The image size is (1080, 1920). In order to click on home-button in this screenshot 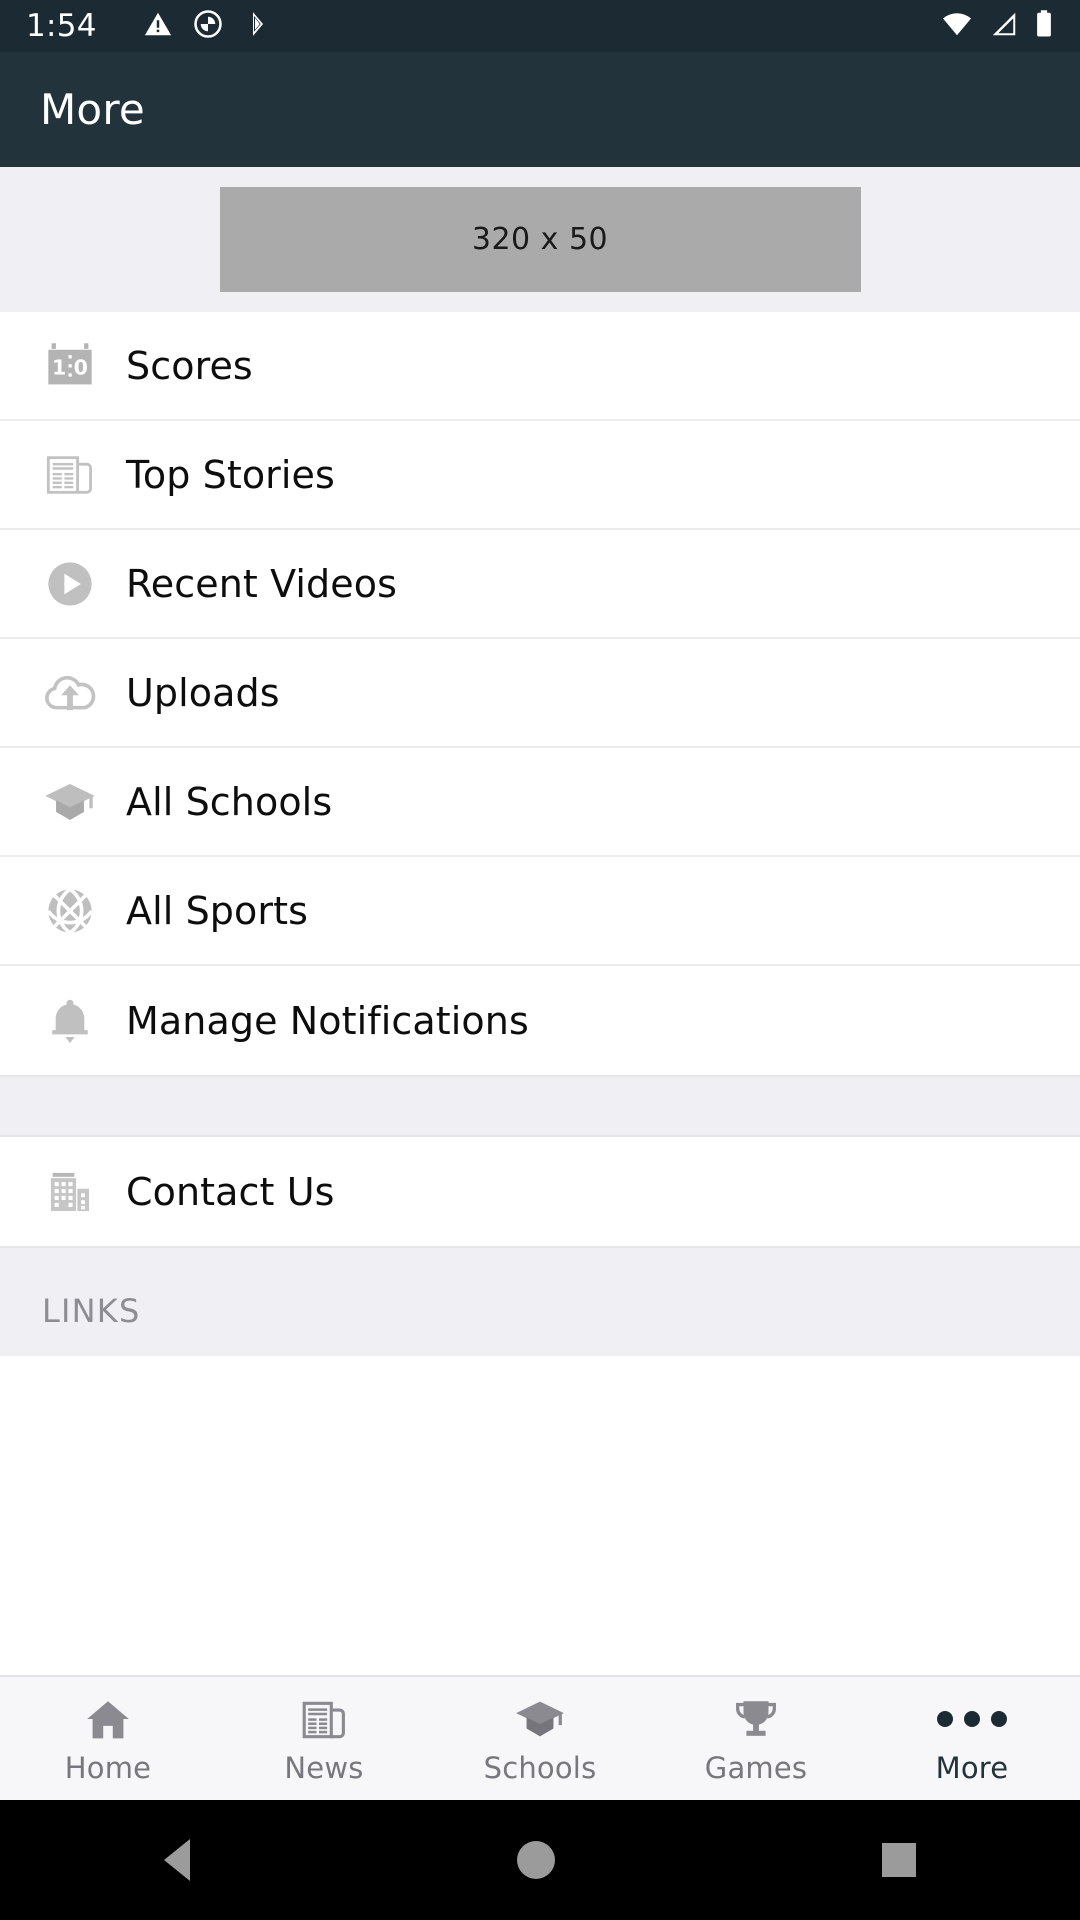, I will do `click(535, 1860)`.